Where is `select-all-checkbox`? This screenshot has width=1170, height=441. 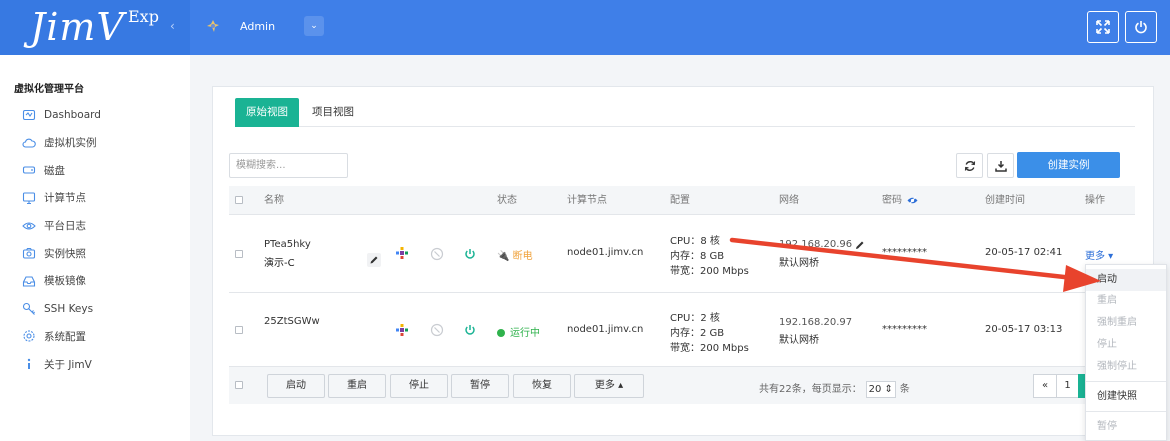 select-all-checkbox is located at coordinates (239, 200).